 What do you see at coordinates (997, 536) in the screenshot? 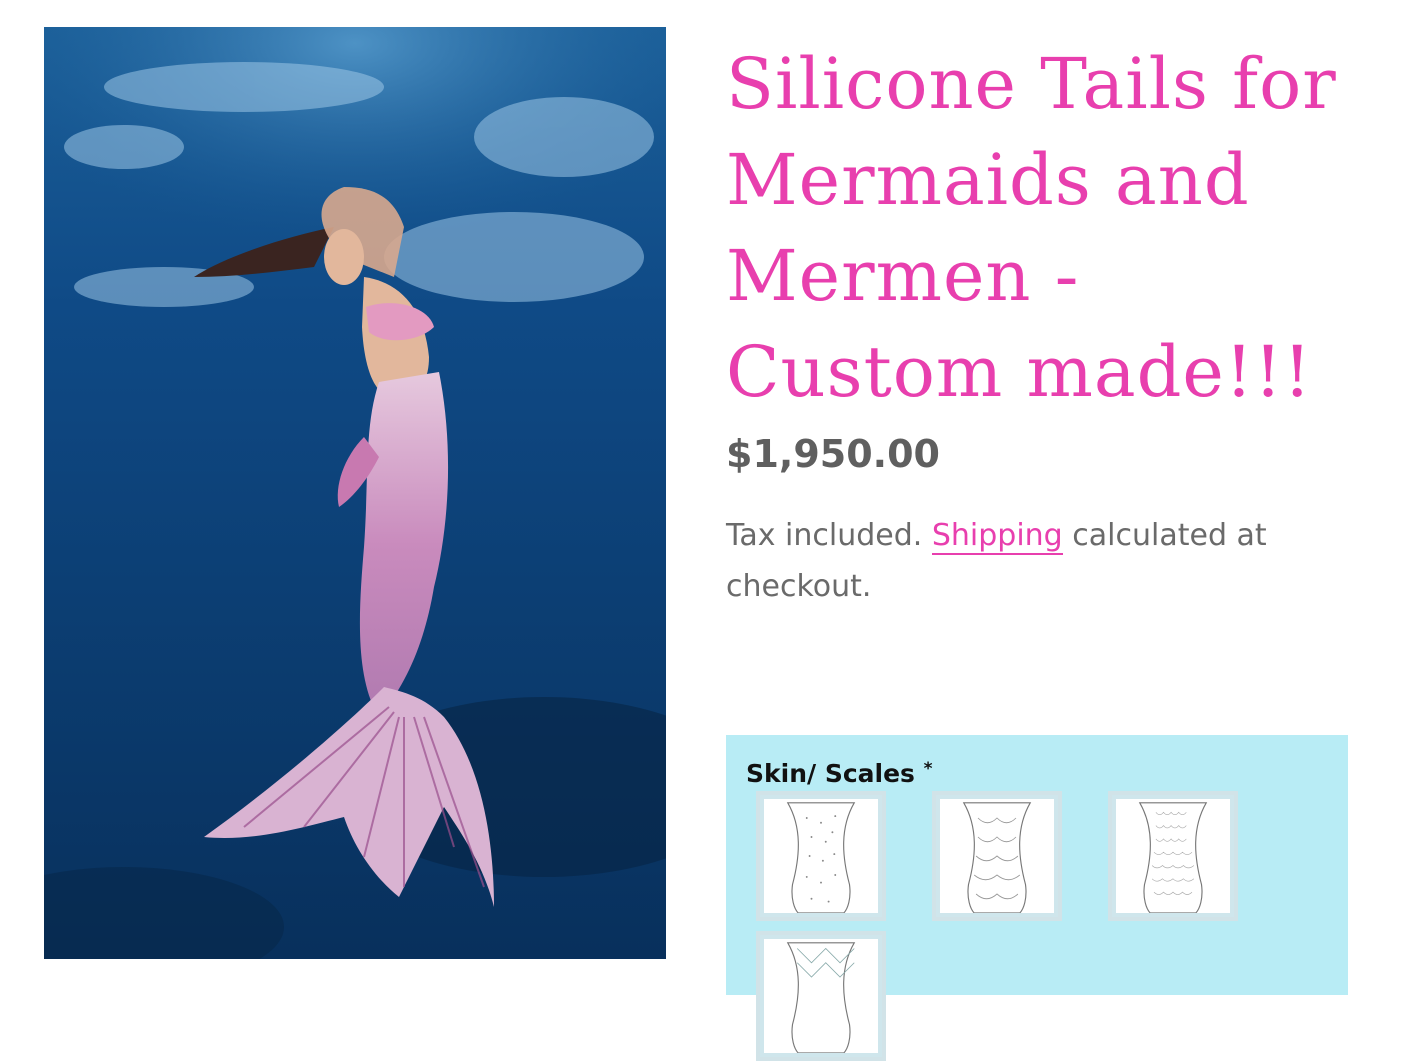
I see `shipping-link: Shipping` at bounding box center [997, 536].